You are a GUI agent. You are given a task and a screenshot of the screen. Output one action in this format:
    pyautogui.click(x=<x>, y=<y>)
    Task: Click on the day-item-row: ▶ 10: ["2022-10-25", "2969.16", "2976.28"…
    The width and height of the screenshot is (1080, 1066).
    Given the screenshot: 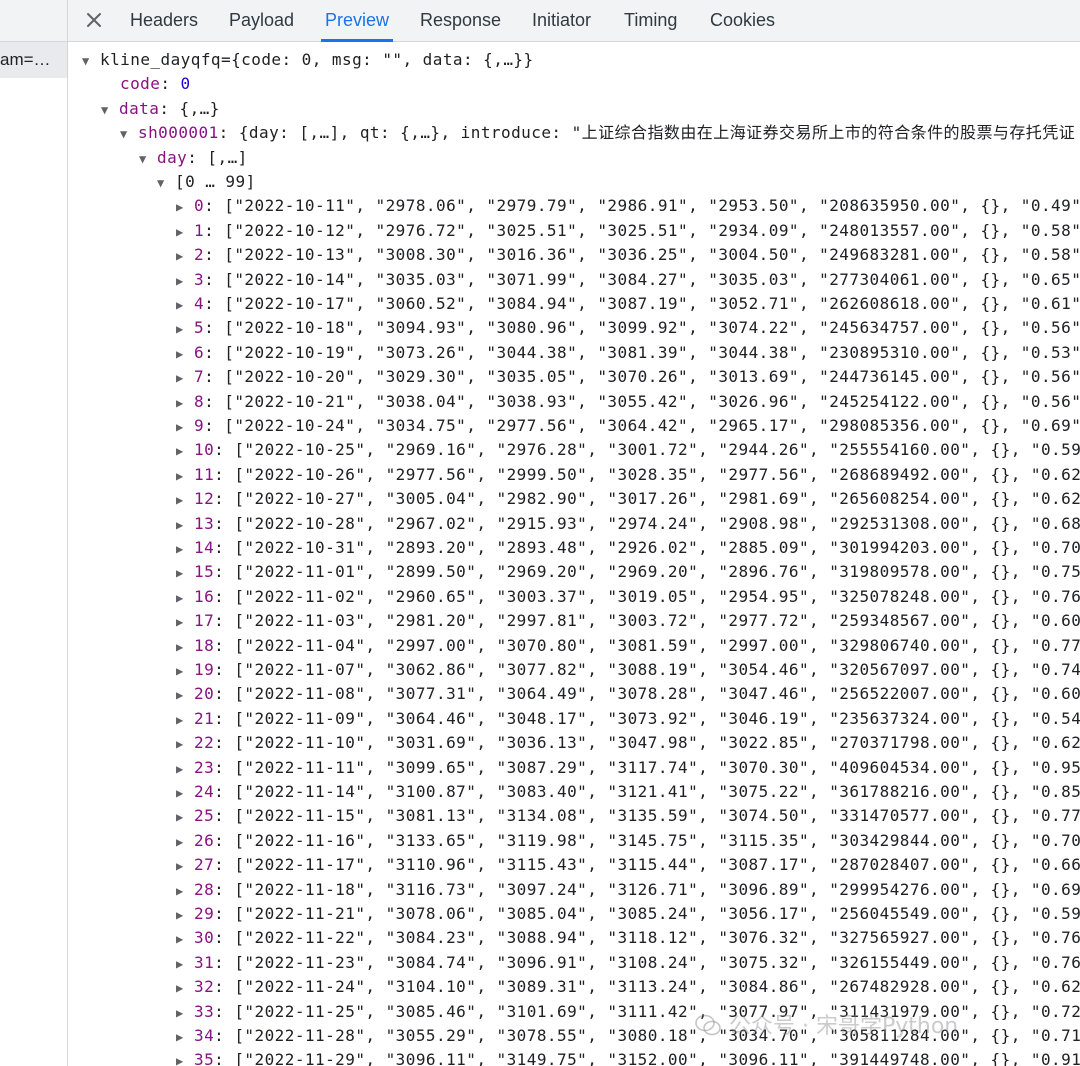 What is the action you would take?
    pyautogui.click(x=628, y=450)
    